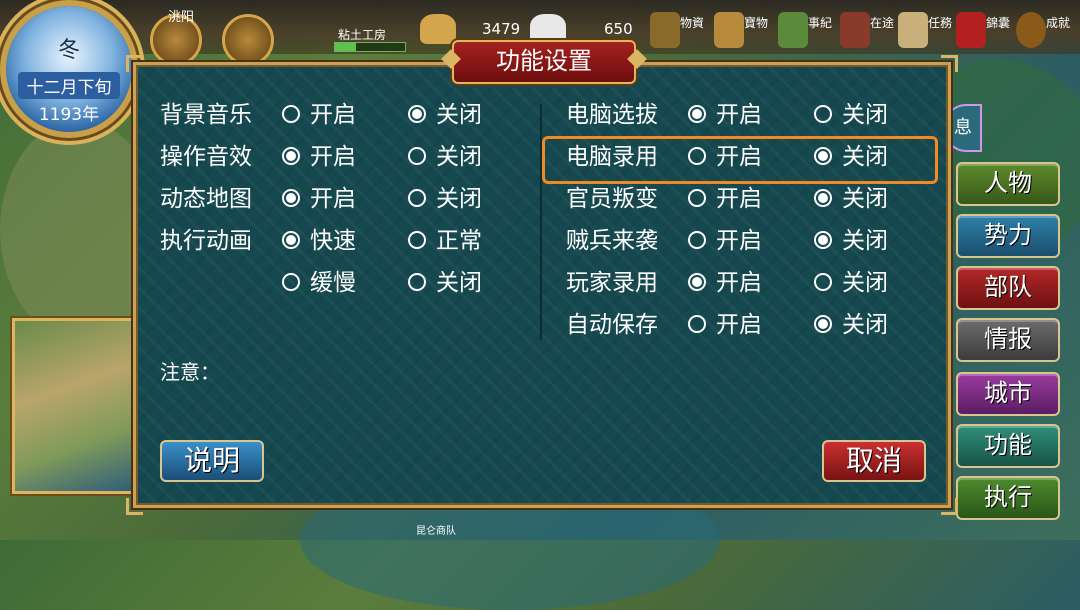 This screenshot has height=610, width=1080. I want to click on option-label: 缓慢, so click(333, 283).